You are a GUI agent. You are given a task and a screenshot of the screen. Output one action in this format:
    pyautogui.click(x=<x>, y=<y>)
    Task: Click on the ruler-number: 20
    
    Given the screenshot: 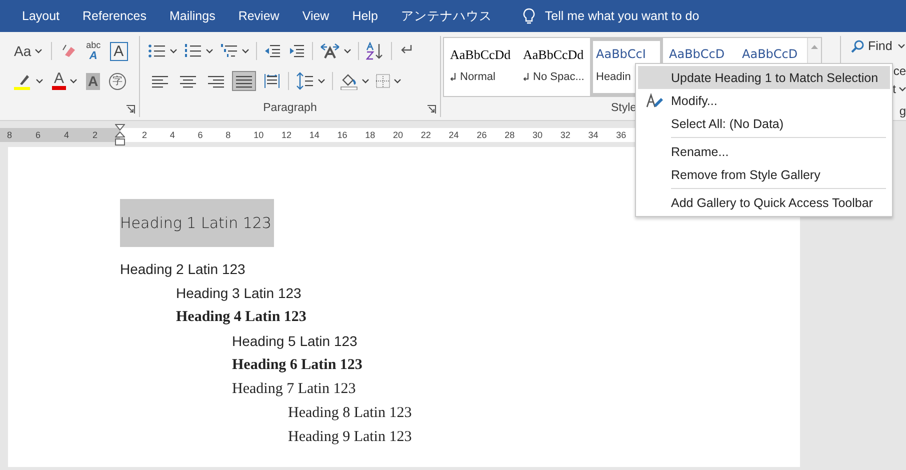 What is the action you would take?
    pyautogui.click(x=398, y=135)
    